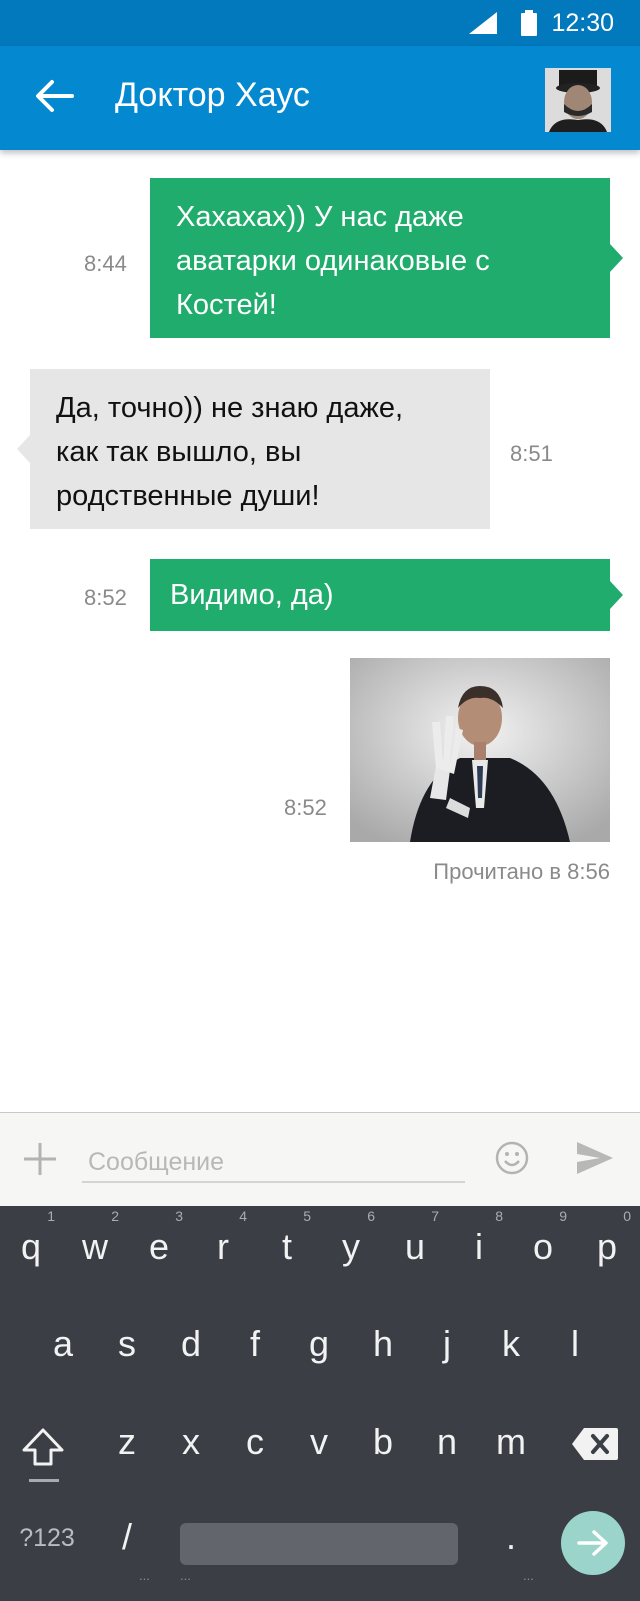  I want to click on key-label: x, so click(191, 1441).